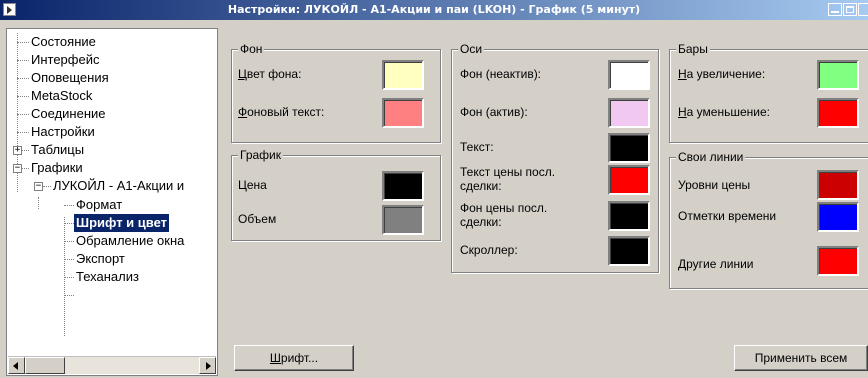 This screenshot has width=868, height=378. What do you see at coordinates (122, 223) in the screenshot?
I see `tree-item-font-color: Шрифт и цвет` at bounding box center [122, 223].